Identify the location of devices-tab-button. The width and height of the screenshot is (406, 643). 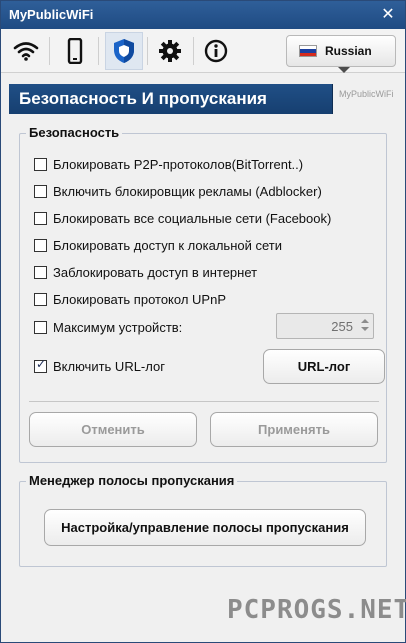
(75, 51).